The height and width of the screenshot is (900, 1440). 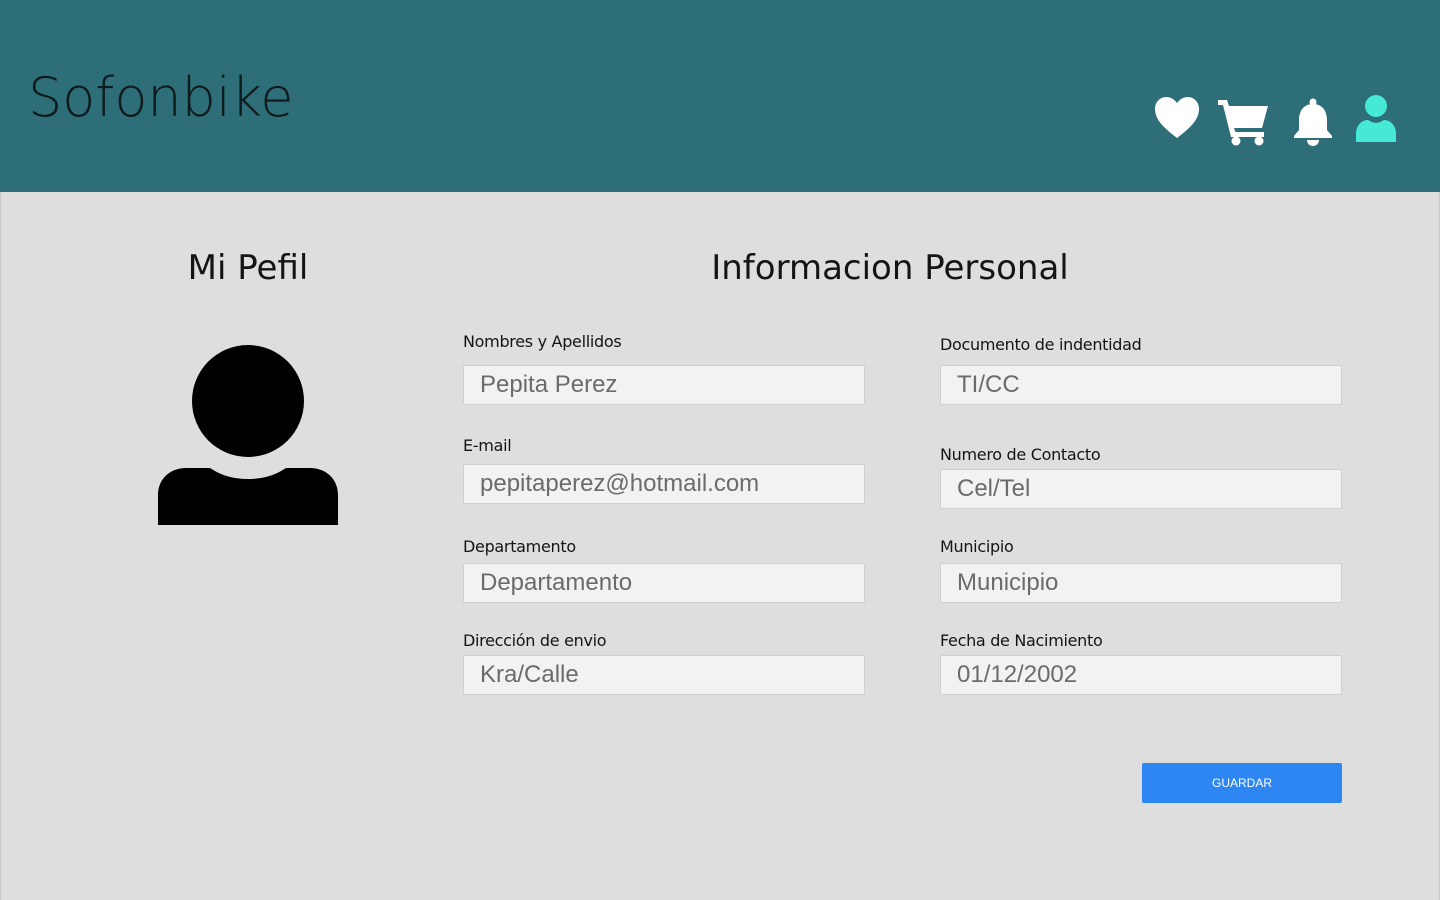 I want to click on label-contact-number: Numero de Contacto, so click(x=1020, y=454).